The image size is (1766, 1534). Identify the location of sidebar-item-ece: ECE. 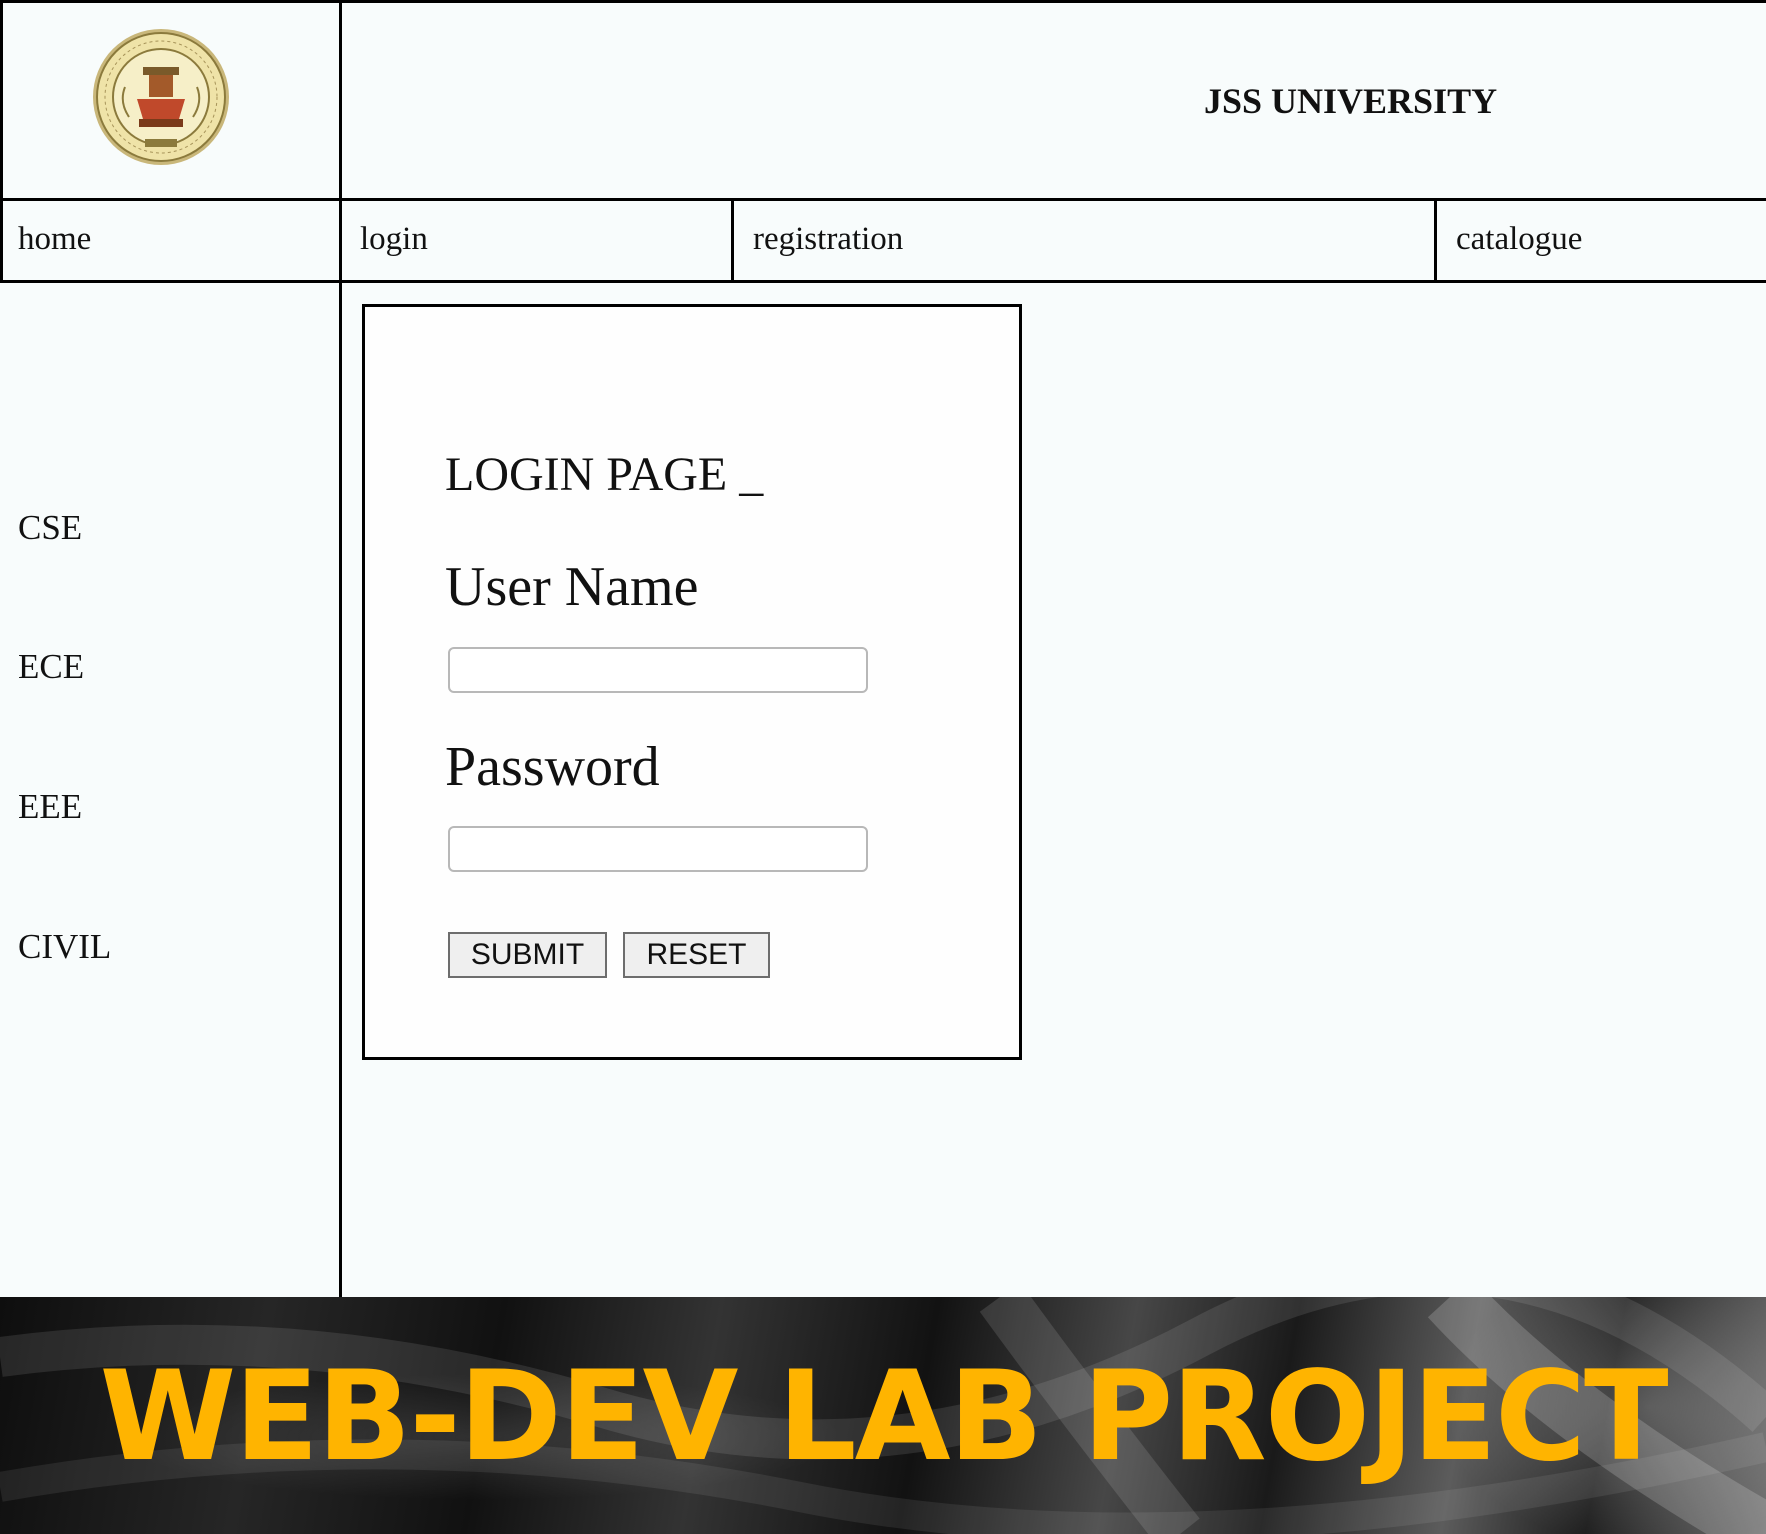
(51, 667).